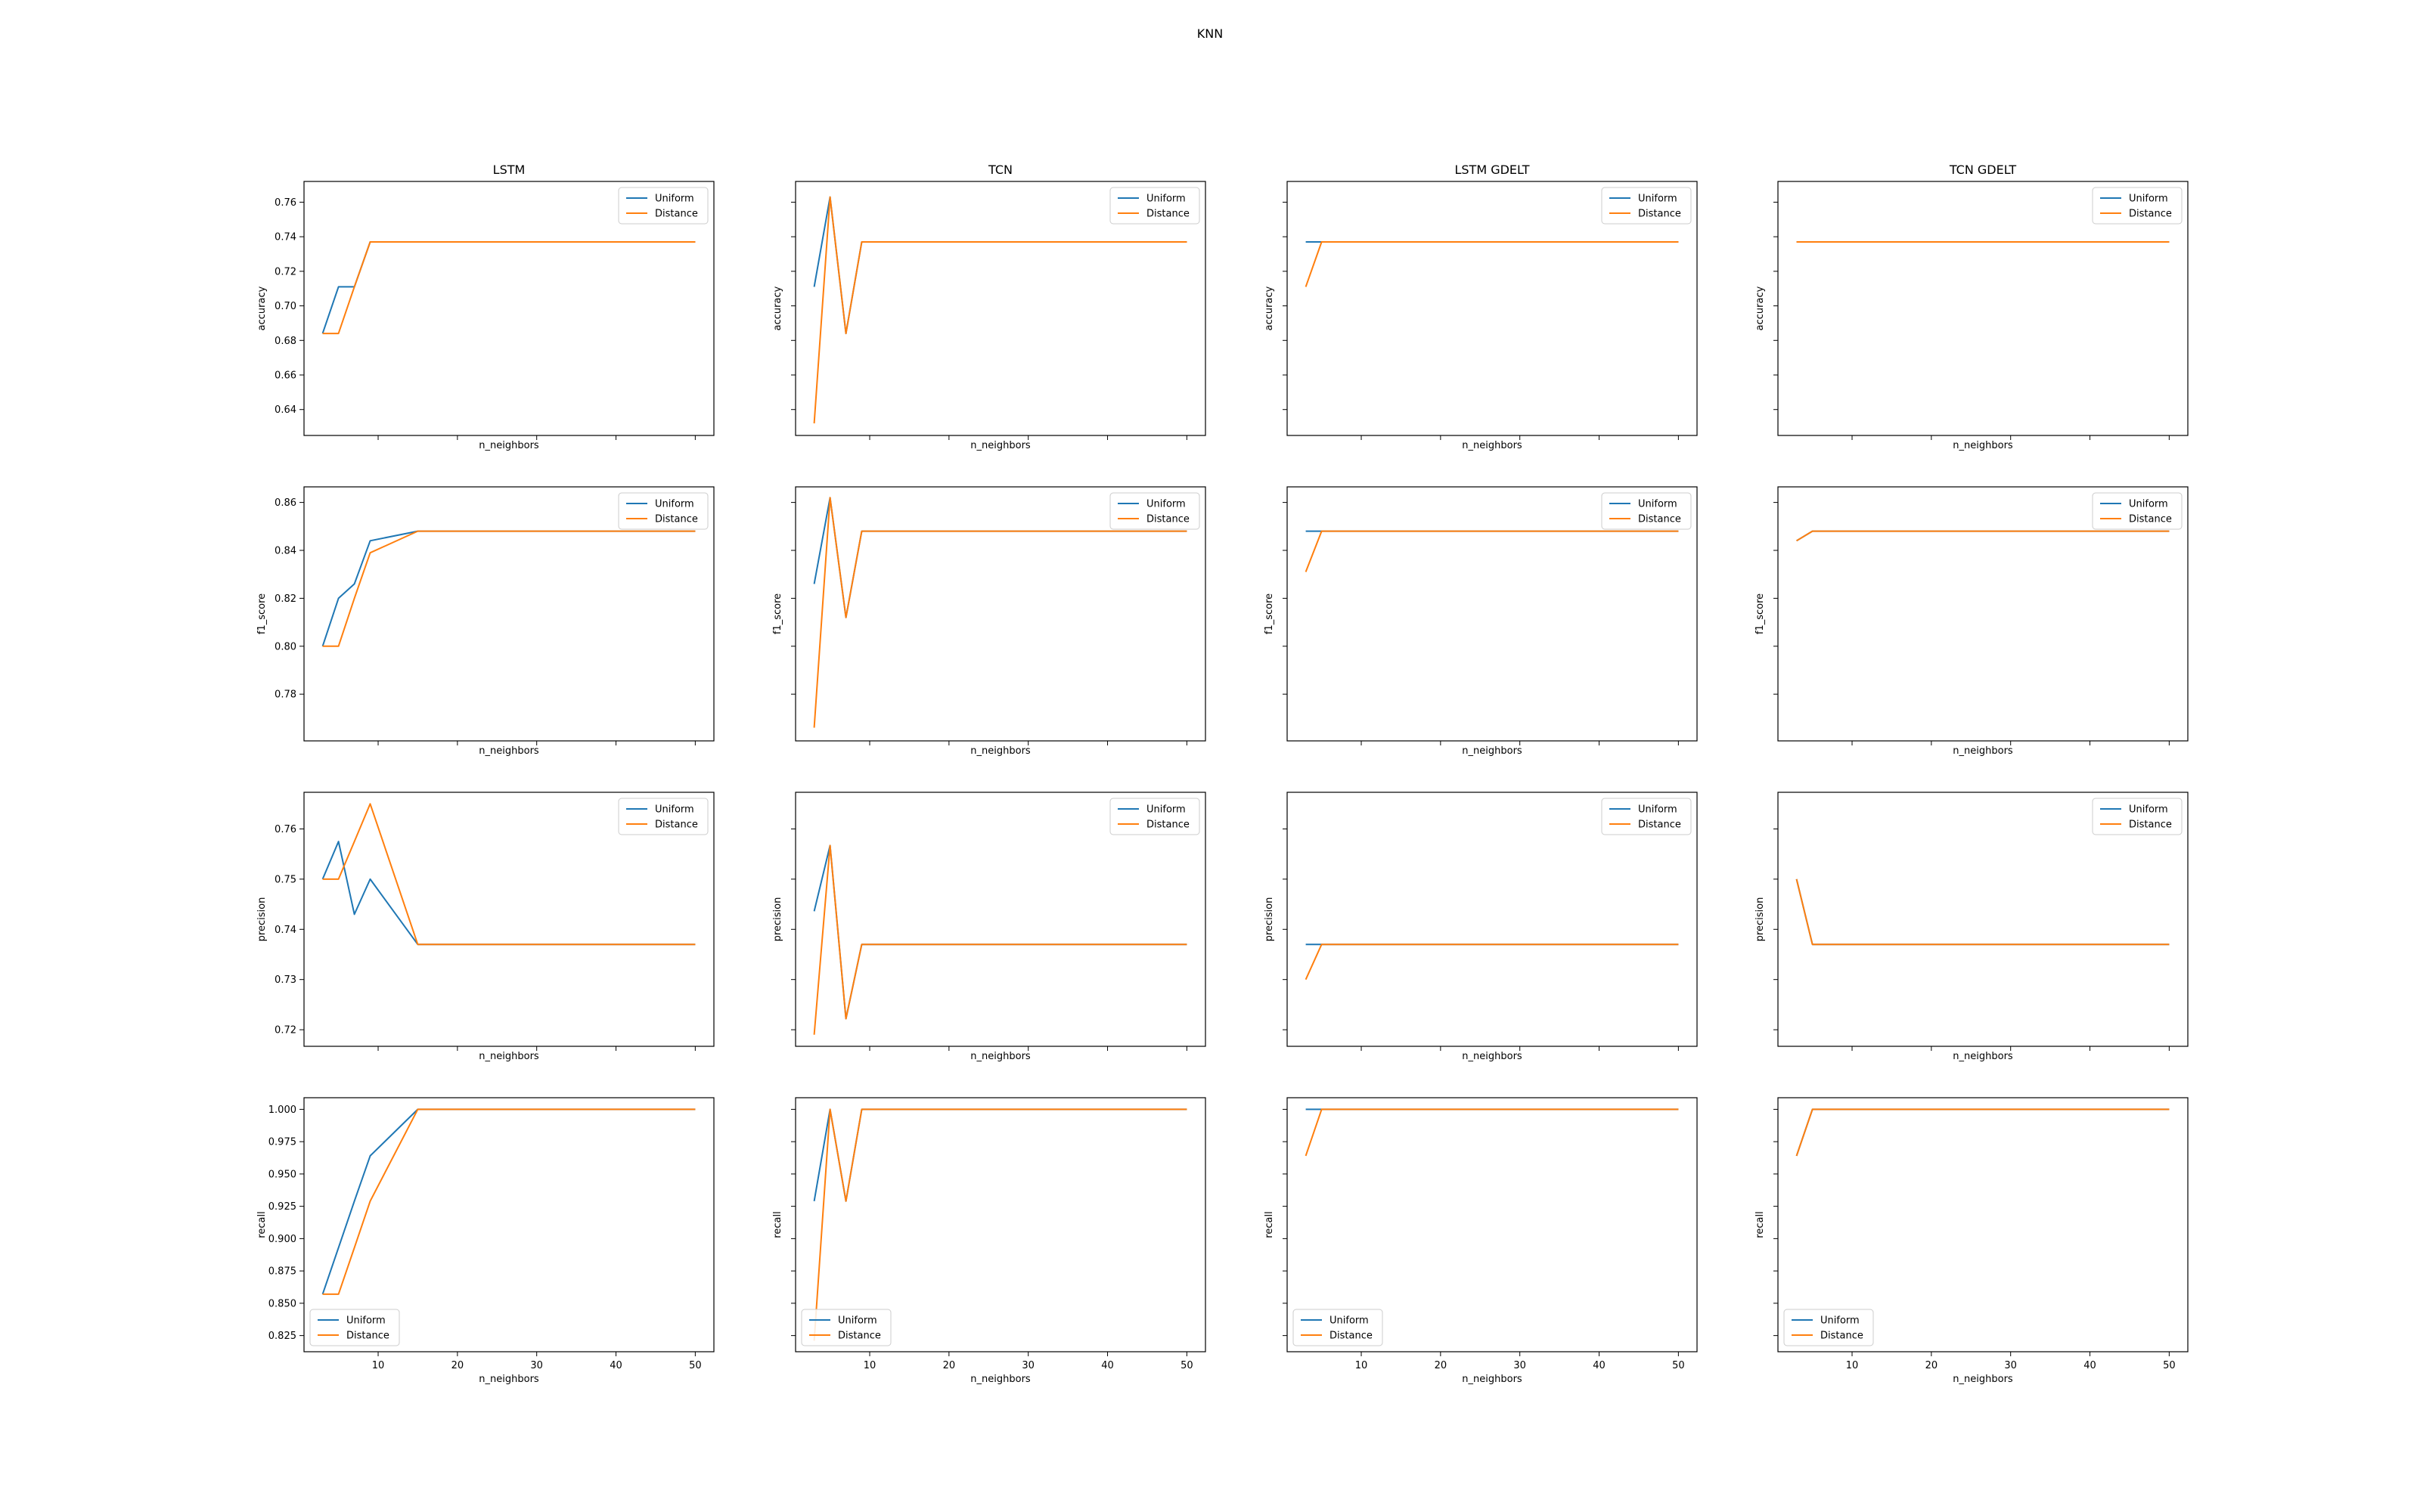 This screenshot has height=1512, width=2420. Describe the element at coordinates (285, 271) in the screenshot. I see `y-tick-label: 0.72` at that location.